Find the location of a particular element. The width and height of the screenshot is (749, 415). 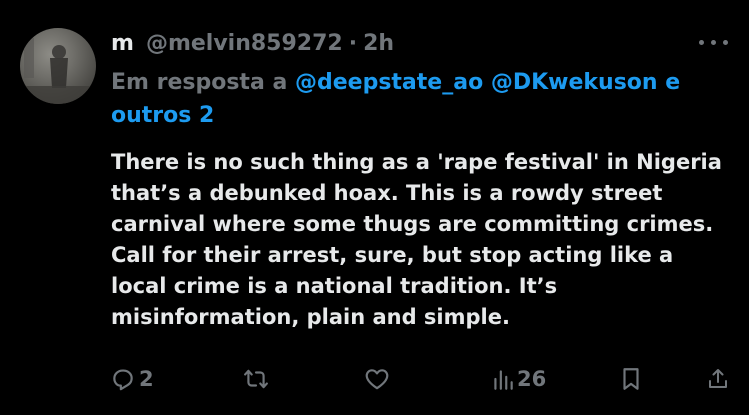

analytics-icon is located at coordinates (503, 380).